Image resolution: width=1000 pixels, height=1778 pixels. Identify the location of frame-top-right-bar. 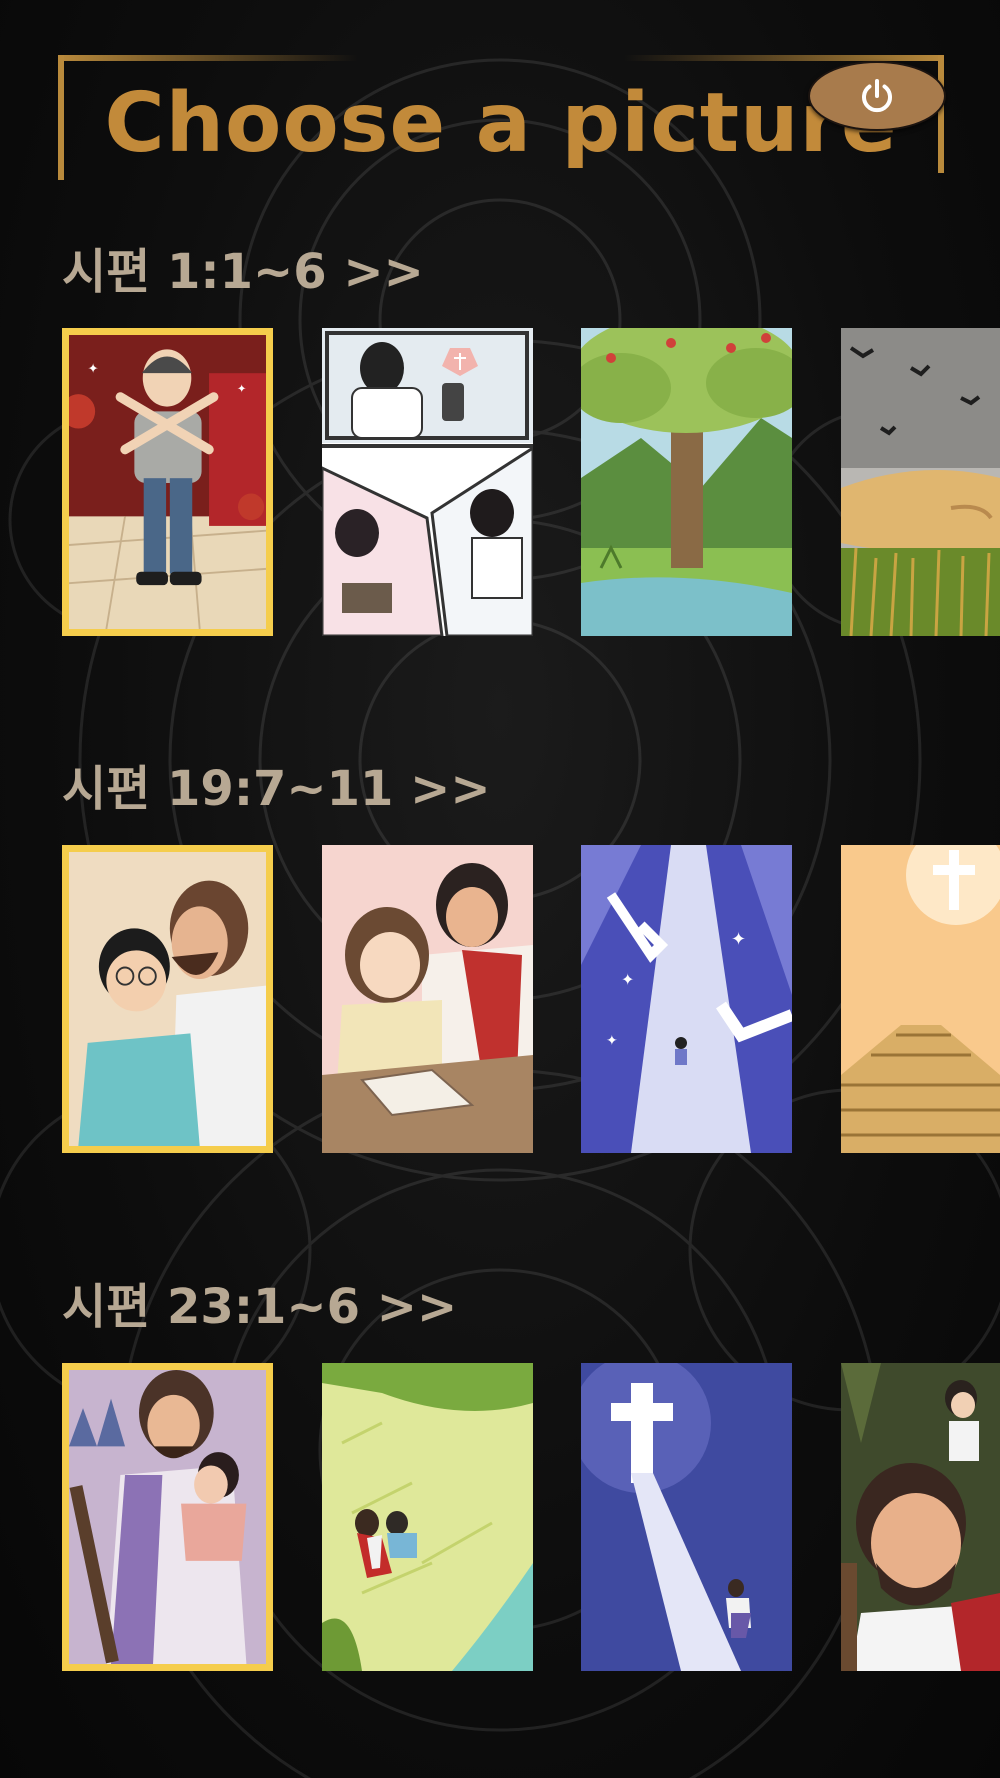
(784, 58).